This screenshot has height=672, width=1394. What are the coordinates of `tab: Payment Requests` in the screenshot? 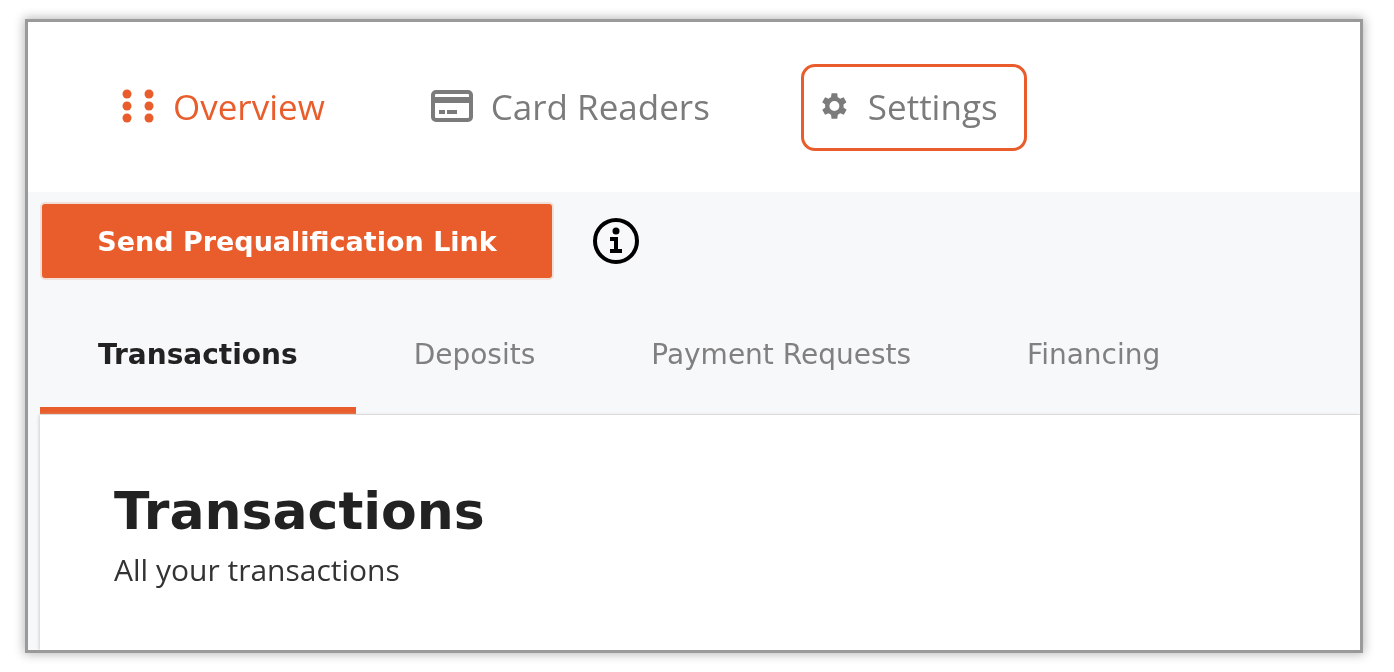 It's located at (781, 362).